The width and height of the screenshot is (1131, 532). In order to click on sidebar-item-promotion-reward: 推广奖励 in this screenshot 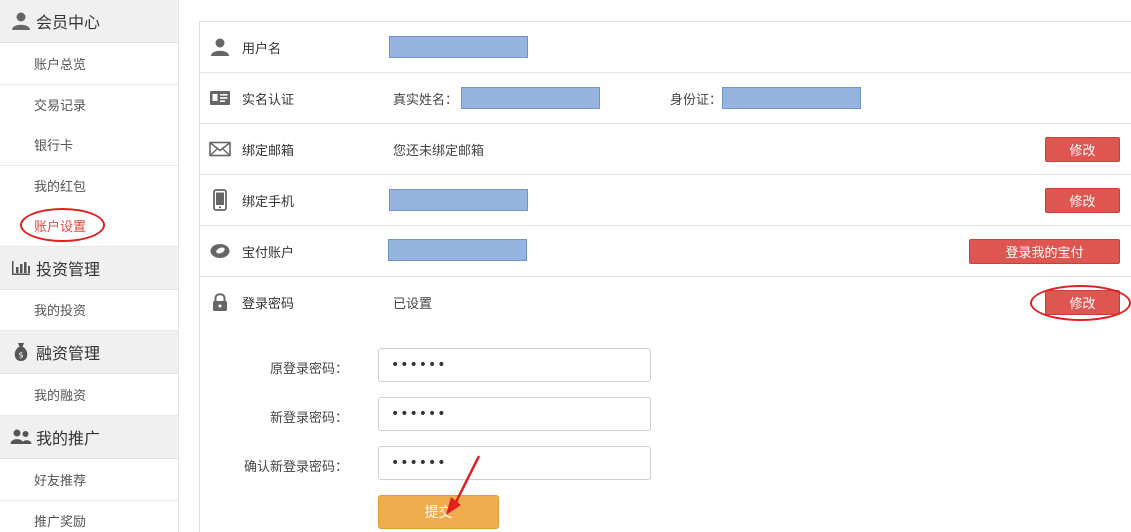, I will do `click(89, 516)`.